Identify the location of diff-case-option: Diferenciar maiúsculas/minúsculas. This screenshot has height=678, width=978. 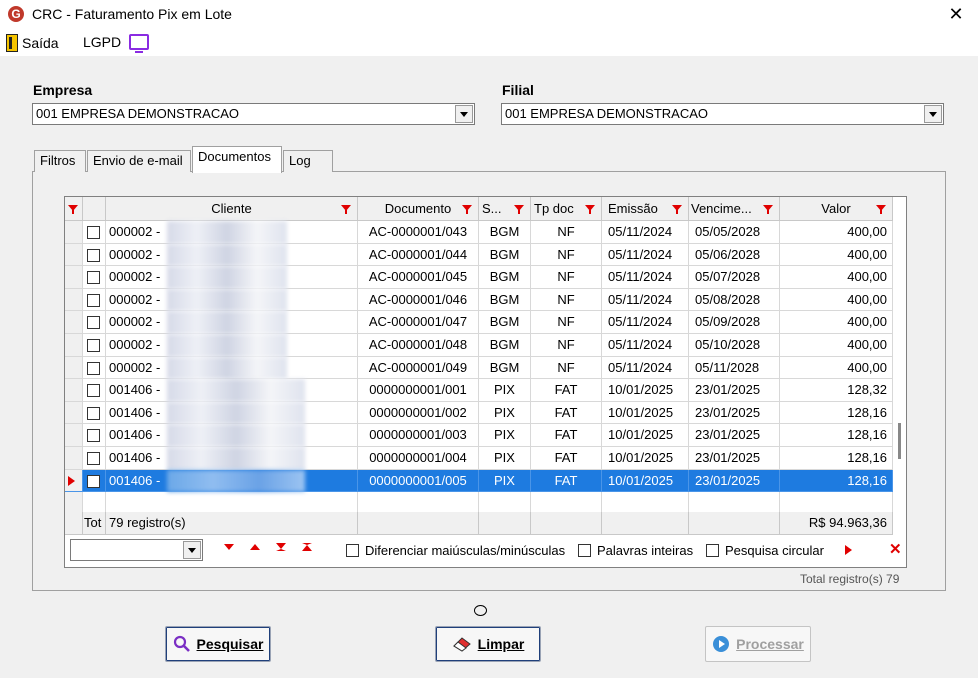
(455, 550).